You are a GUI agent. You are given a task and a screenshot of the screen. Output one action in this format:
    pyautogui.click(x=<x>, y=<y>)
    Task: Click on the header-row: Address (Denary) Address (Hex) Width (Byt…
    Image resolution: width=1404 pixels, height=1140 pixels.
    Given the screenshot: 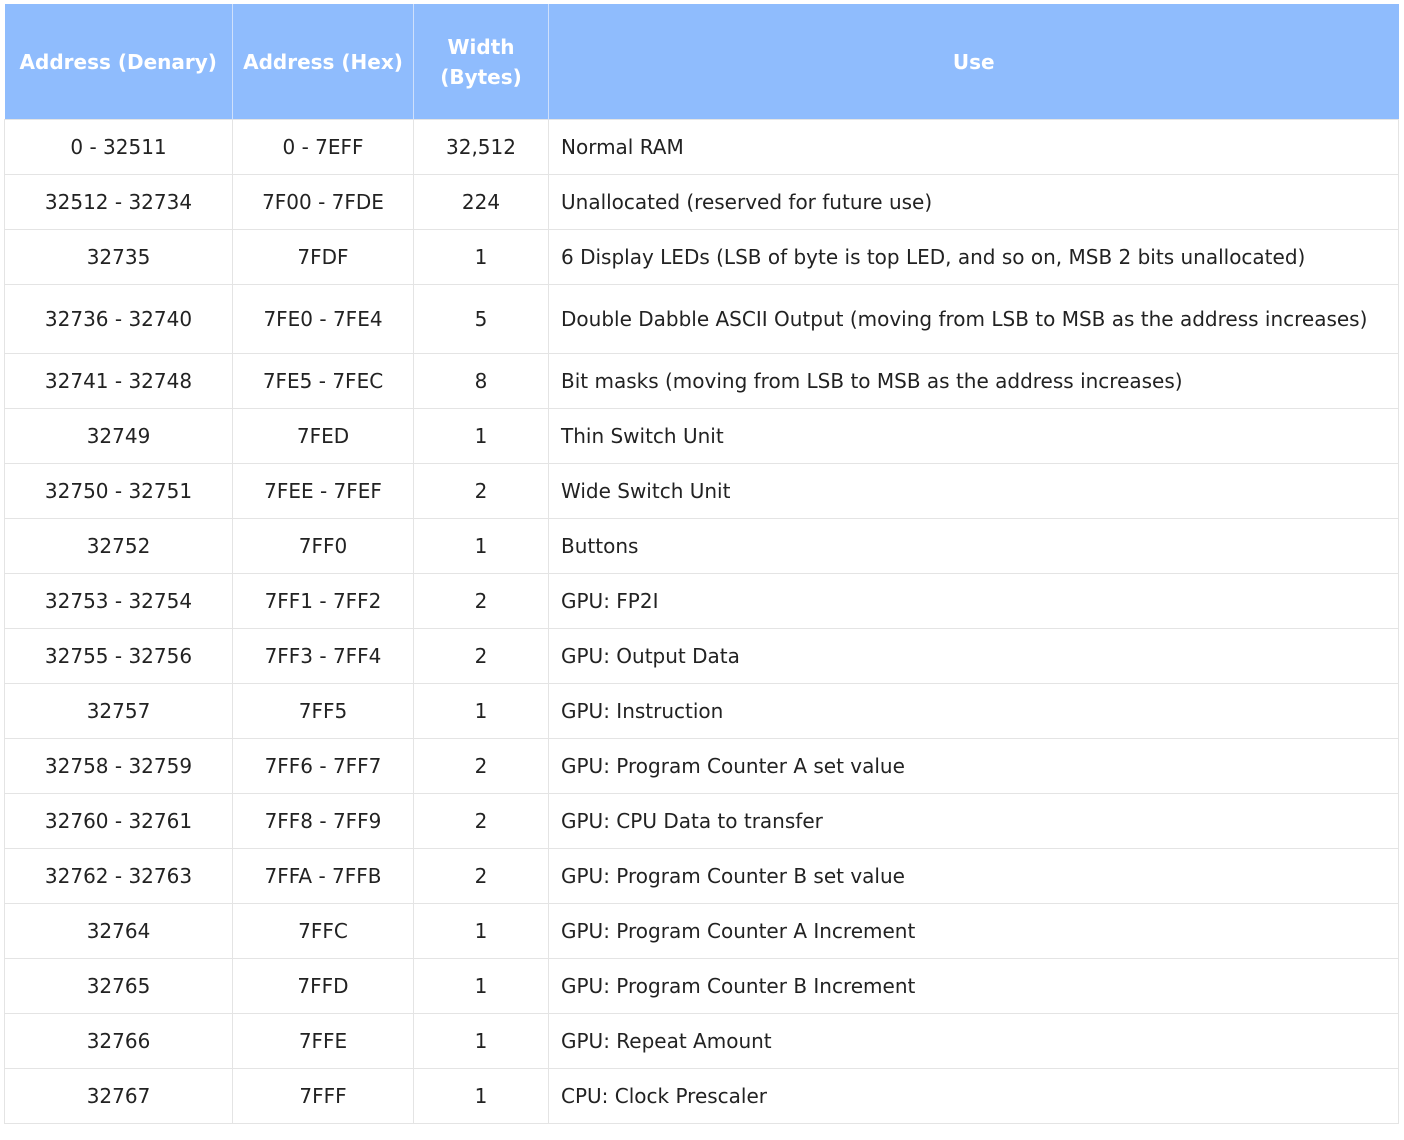 What is the action you would take?
    pyautogui.click(x=701, y=62)
    